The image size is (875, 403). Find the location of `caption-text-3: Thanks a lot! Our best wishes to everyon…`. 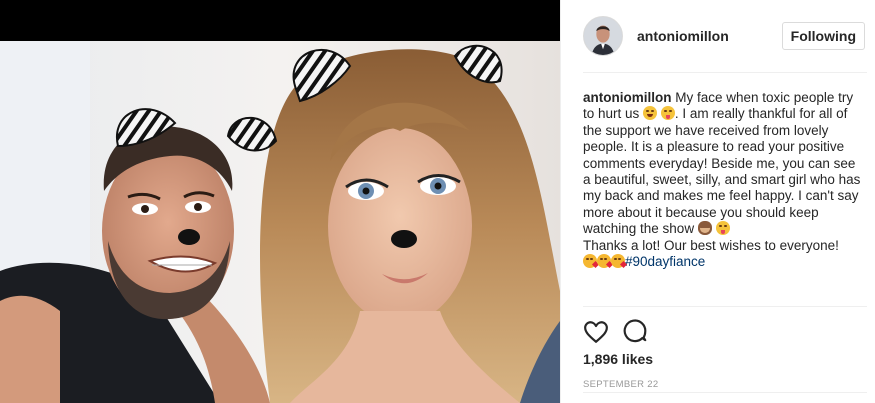

caption-text-3: Thanks a lot! Our best wishes to everyon… is located at coordinates (711, 245).